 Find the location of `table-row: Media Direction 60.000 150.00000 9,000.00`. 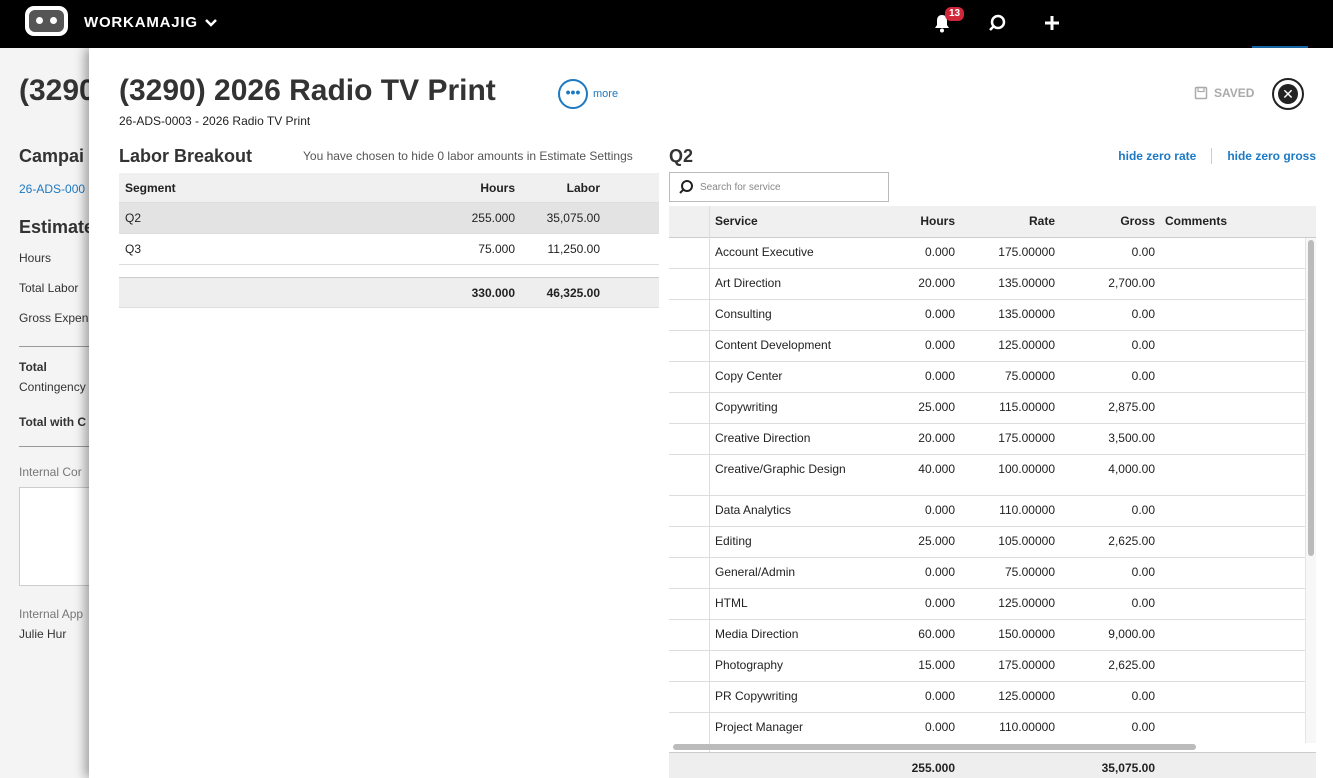

table-row: Media Direction 60.000 150.00000 9,000.00 is located at coordinates (992, 635).